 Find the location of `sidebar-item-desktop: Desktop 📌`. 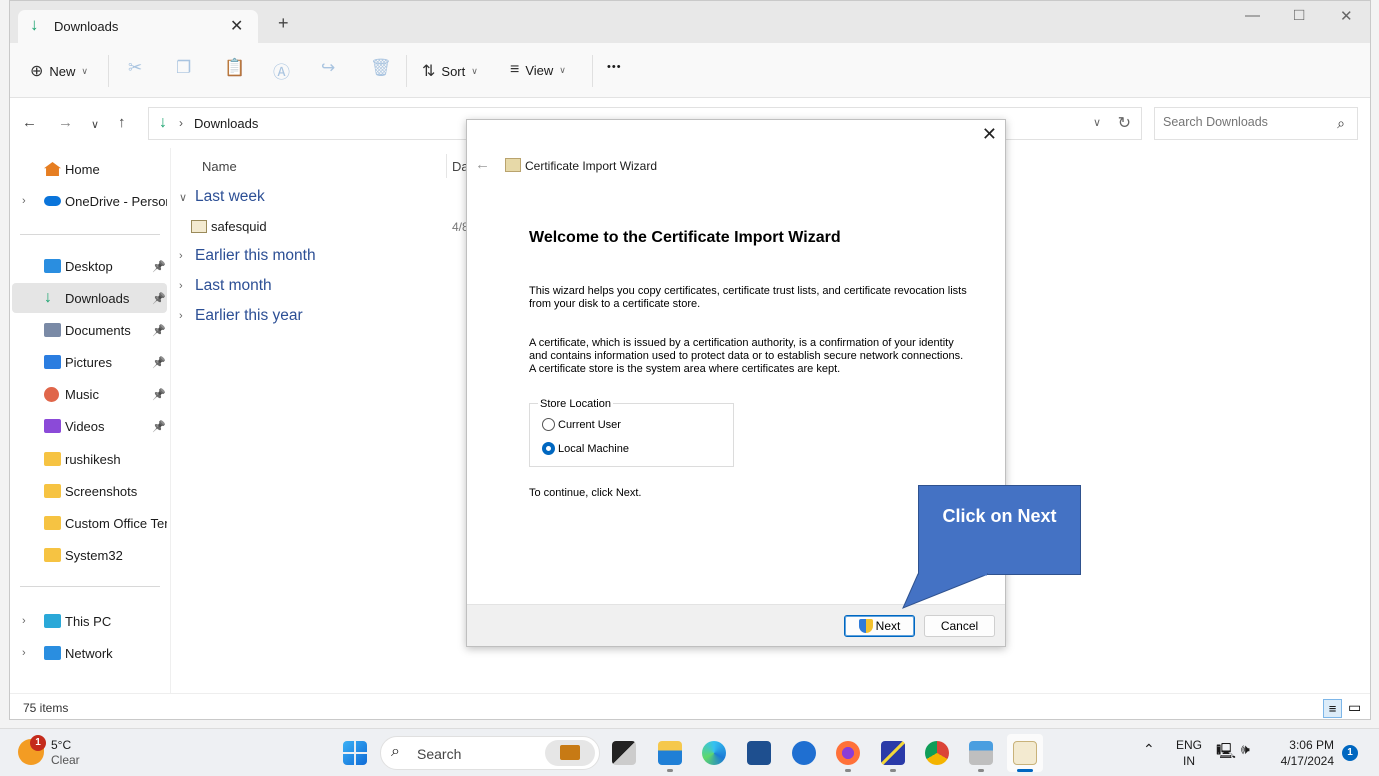

sidebar-item-desktop: Desktop 📌 is located at coordinates (89, 266).